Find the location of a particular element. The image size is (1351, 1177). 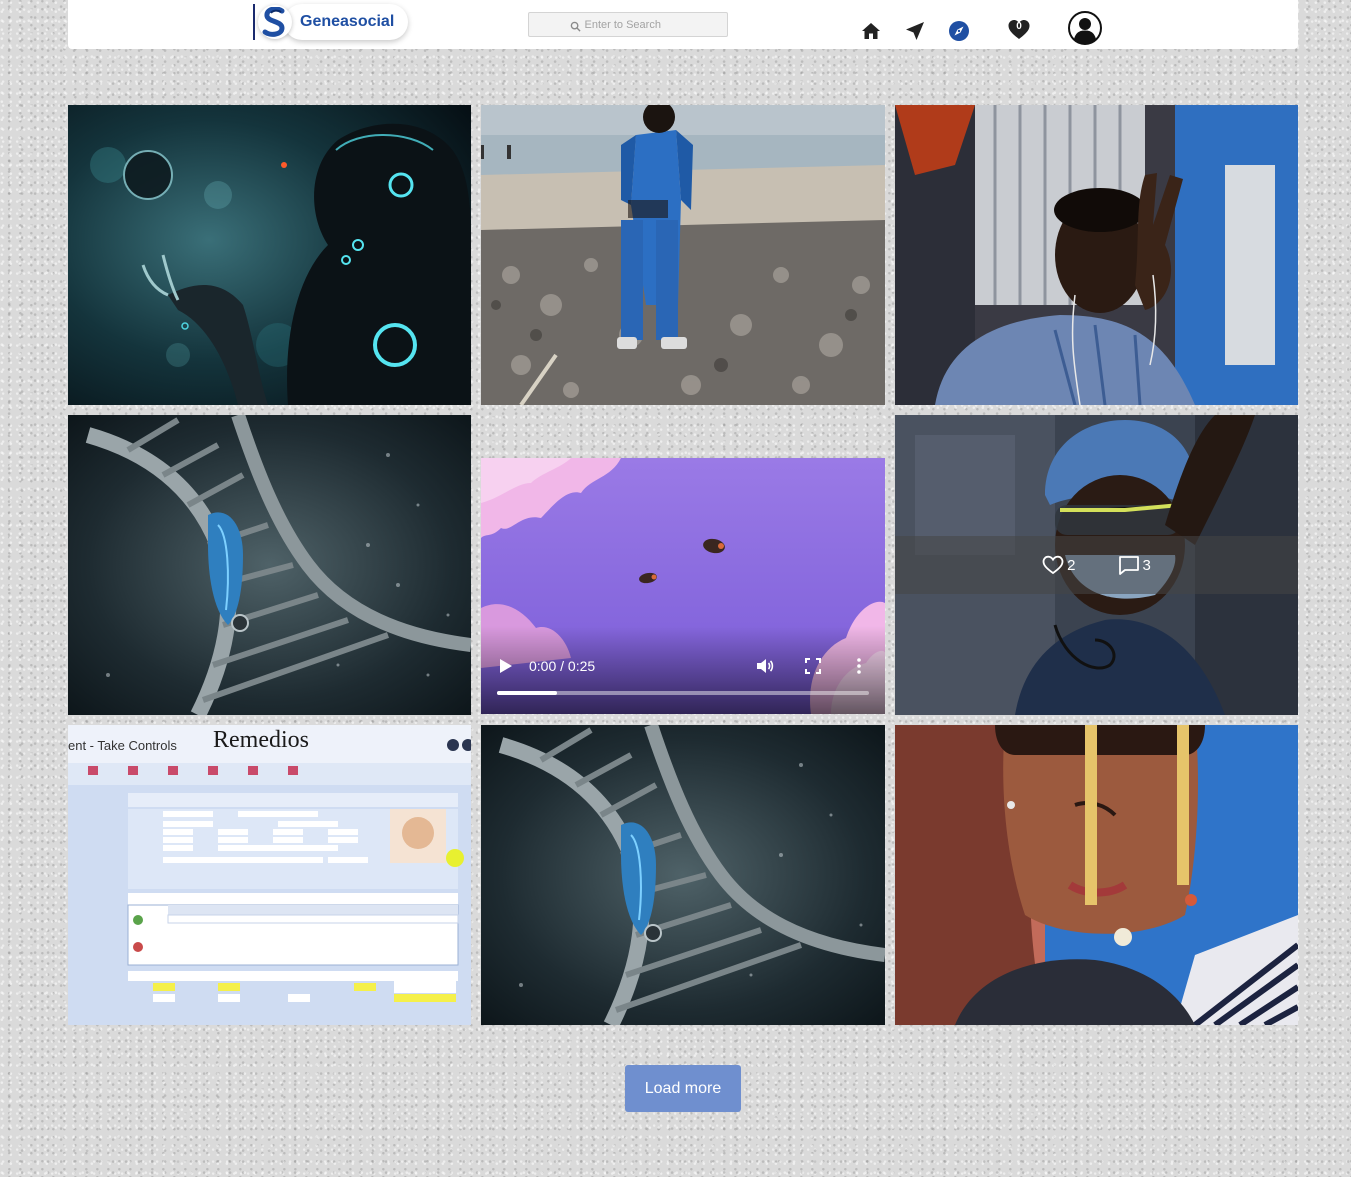

comments-stat: 3 is located at coordinates (1134, 565).